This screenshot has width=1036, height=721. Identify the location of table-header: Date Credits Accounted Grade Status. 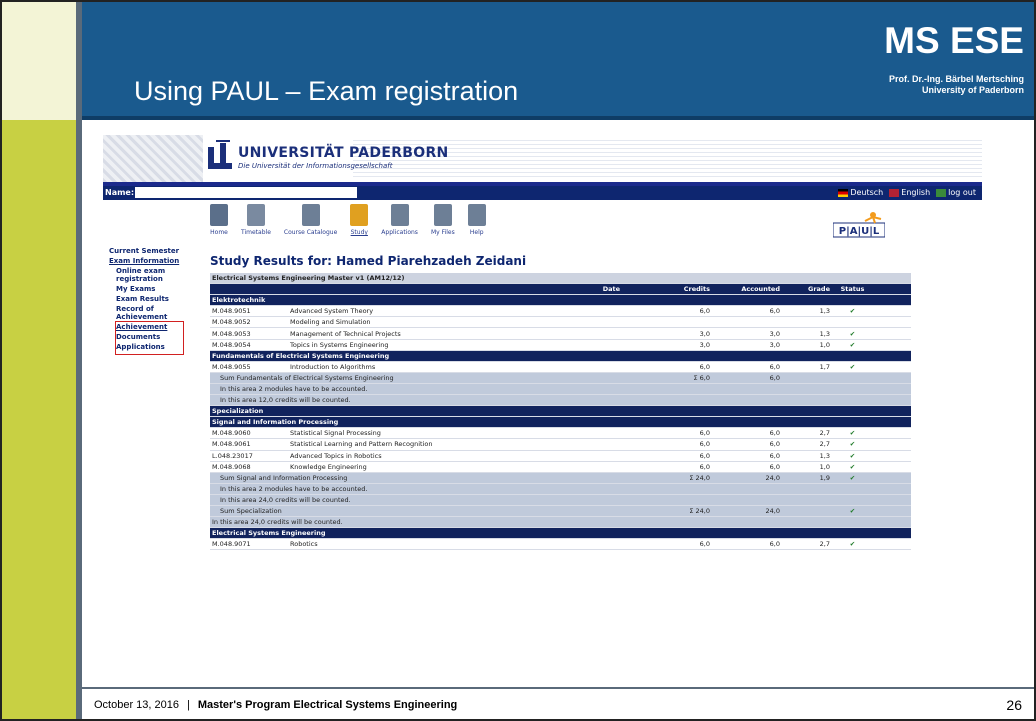
(560, 290).